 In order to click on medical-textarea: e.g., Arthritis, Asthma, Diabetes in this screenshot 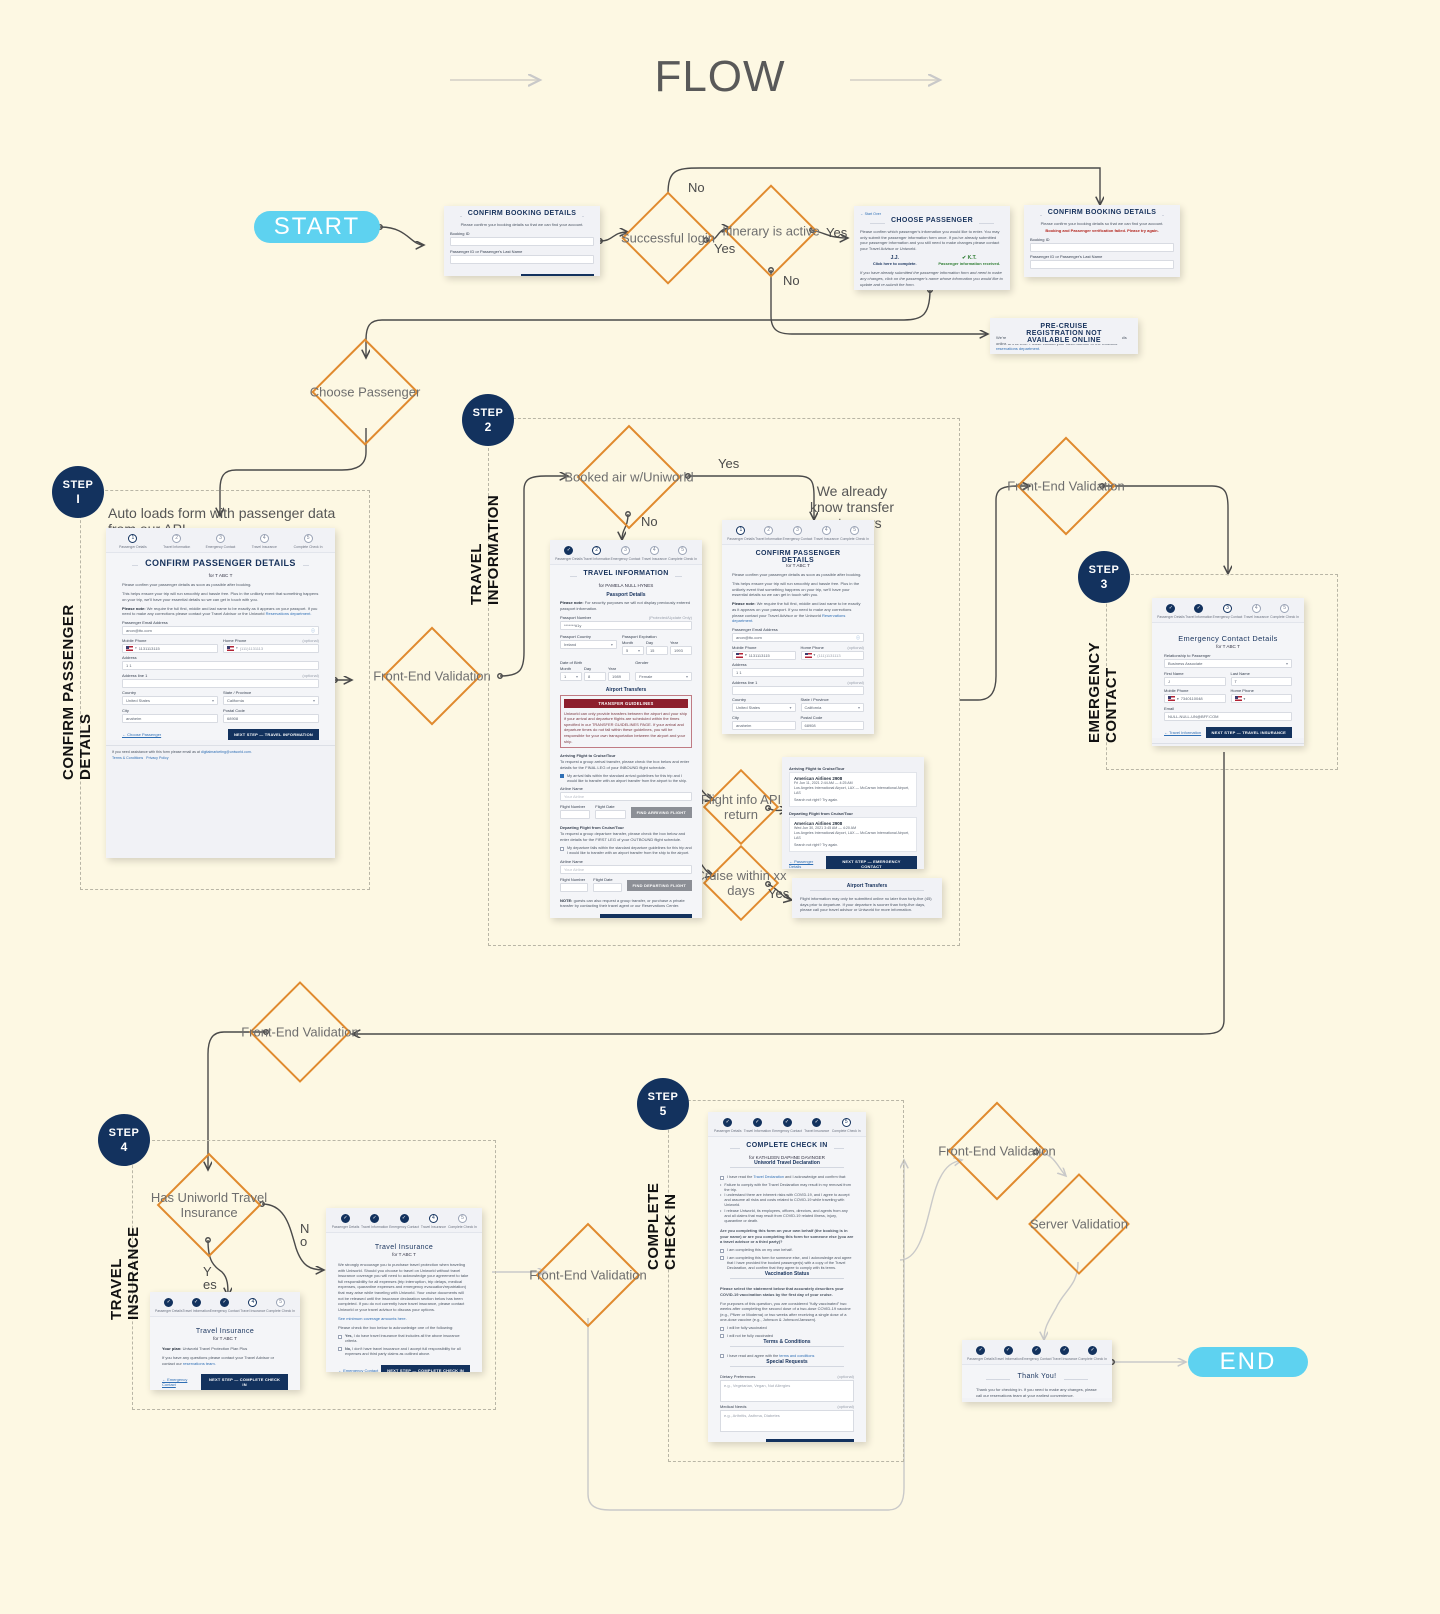, I will do `click(787, 1421)`.